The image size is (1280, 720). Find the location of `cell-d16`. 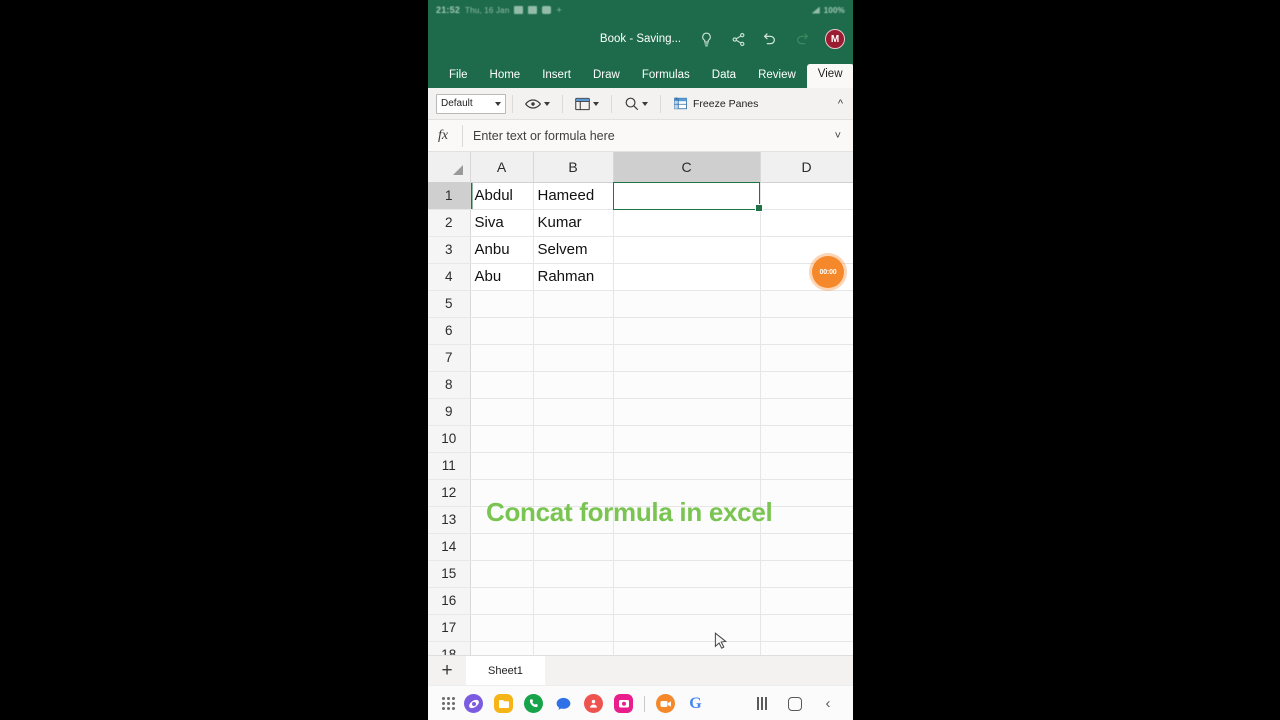

cell-d16 is located at coordinates (806, 601).